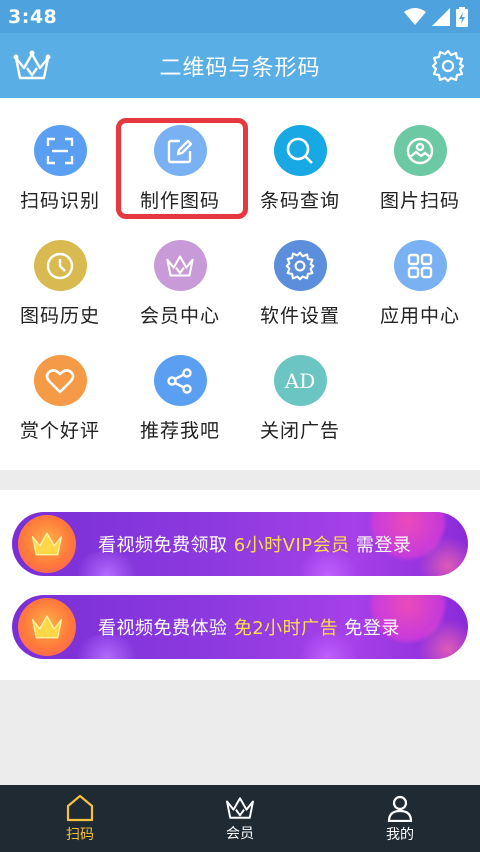  I want to click on banner-text: 看视频免费体验 免2小时广告 免登录, so click(249, 628).